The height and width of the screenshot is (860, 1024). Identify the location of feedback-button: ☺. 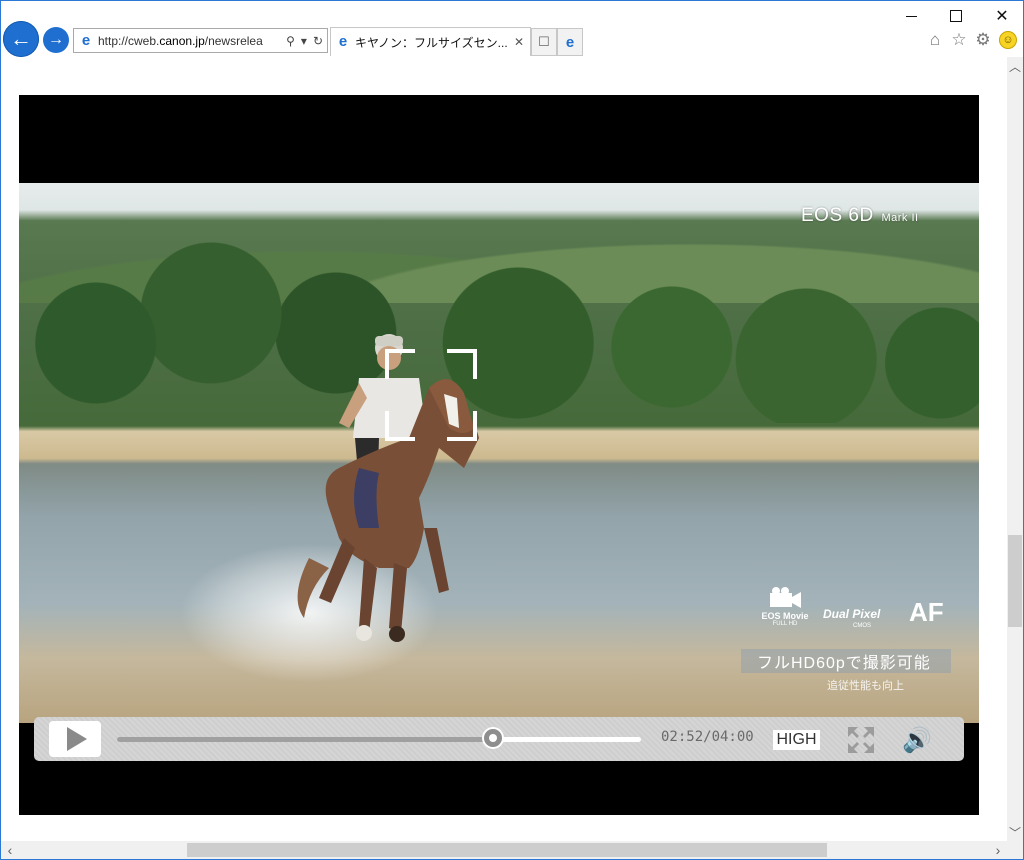
(1008, 40).